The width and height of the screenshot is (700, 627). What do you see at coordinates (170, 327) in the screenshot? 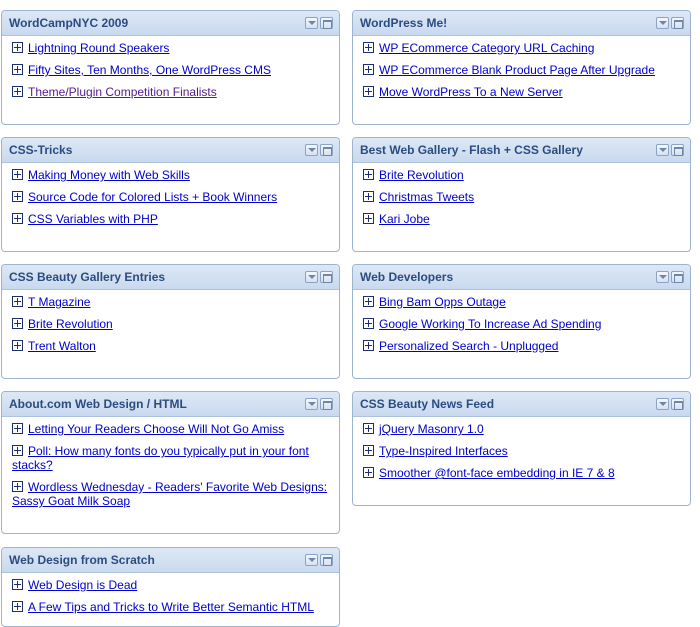
I see `feed-list: T Magazine Brite Revolution Trent Walton` at bounding box center [170, 327].